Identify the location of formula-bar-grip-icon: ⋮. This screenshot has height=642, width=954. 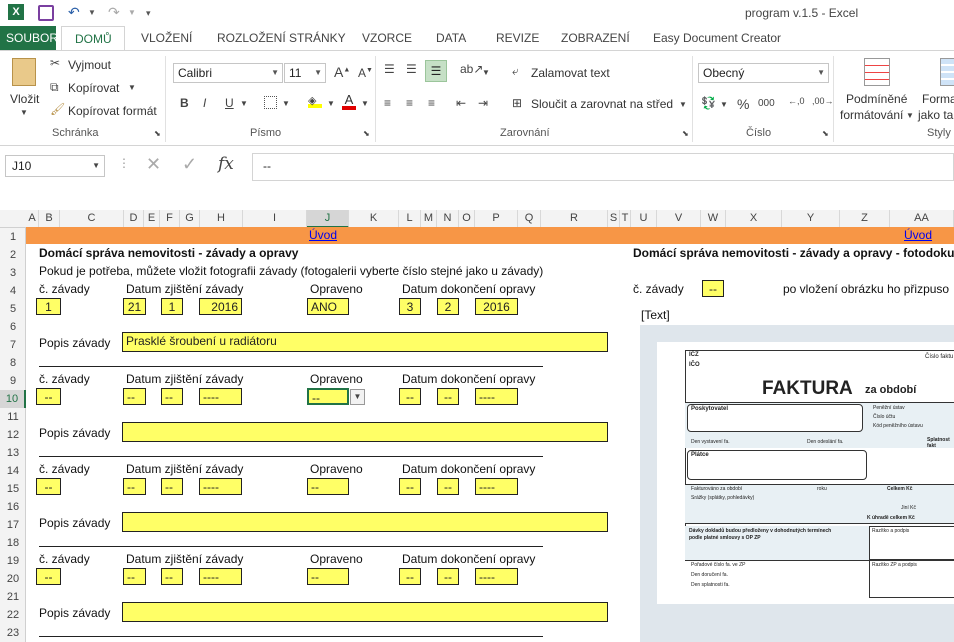
(124, 163).